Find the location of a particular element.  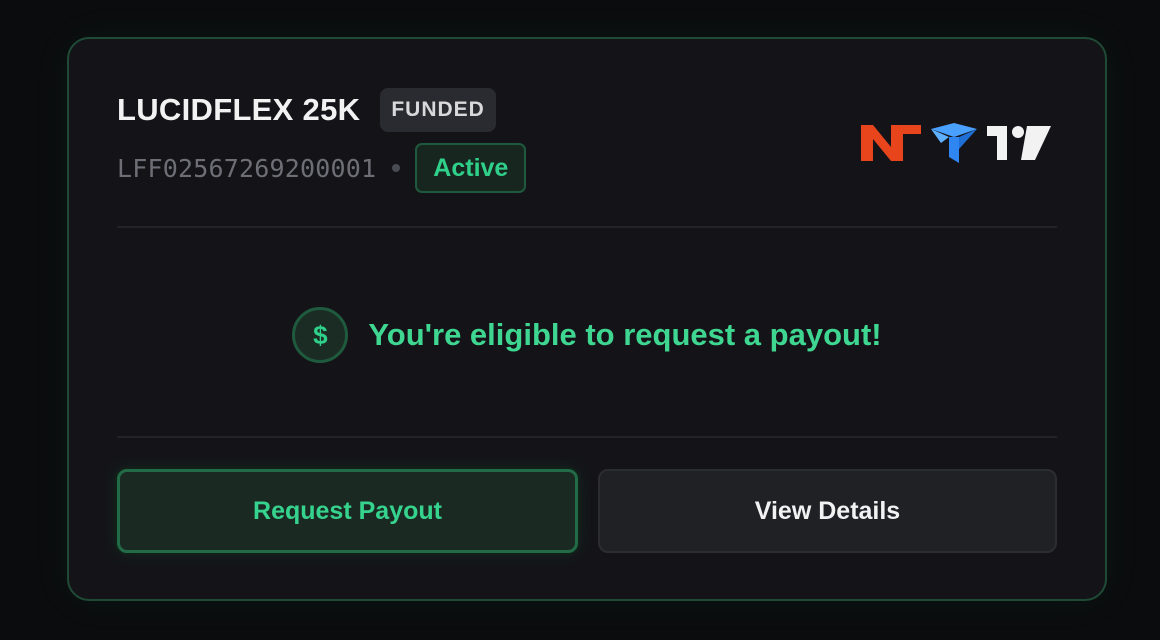

account-id: LFF02567269200001 is located at coordinates (247, 168).